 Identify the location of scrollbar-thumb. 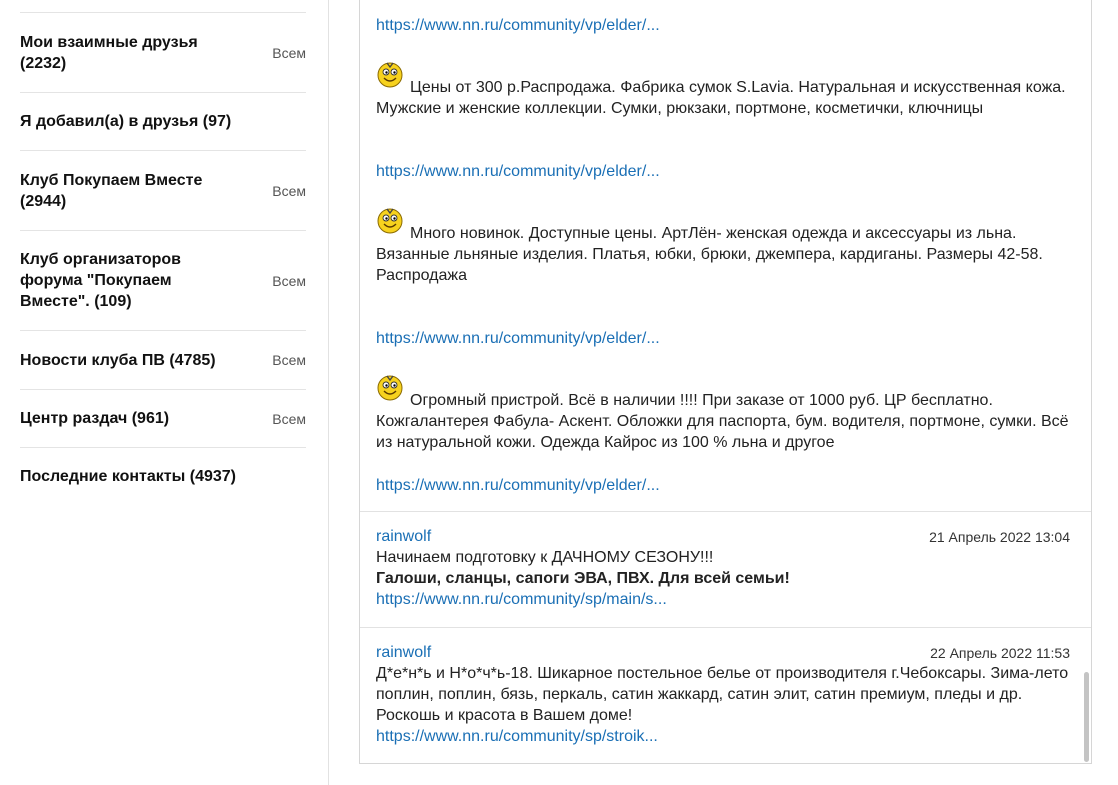
(1086, 717).